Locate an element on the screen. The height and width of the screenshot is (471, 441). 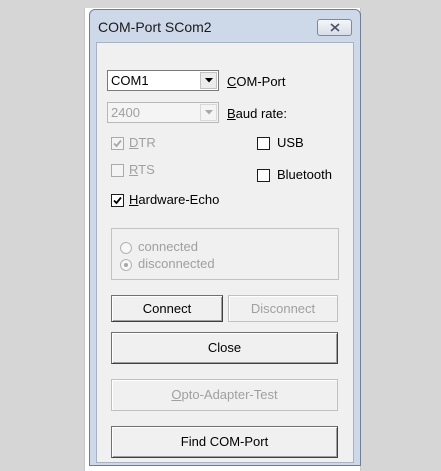
close-window-button is located at coordinates (334, 27).